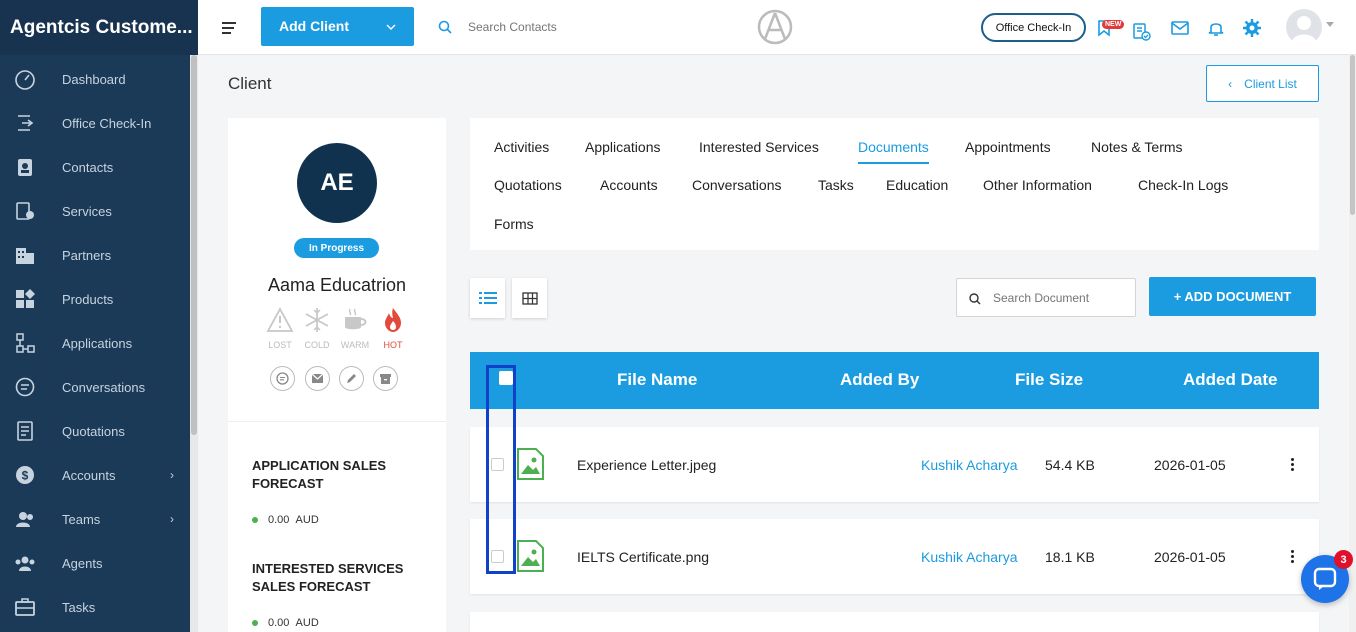 This screenshot has height=632, width=1356. What do you see at coordinates (391, 26) in the screenshot?
I see `chevron-down-icon` at bounding box center [391, 26].